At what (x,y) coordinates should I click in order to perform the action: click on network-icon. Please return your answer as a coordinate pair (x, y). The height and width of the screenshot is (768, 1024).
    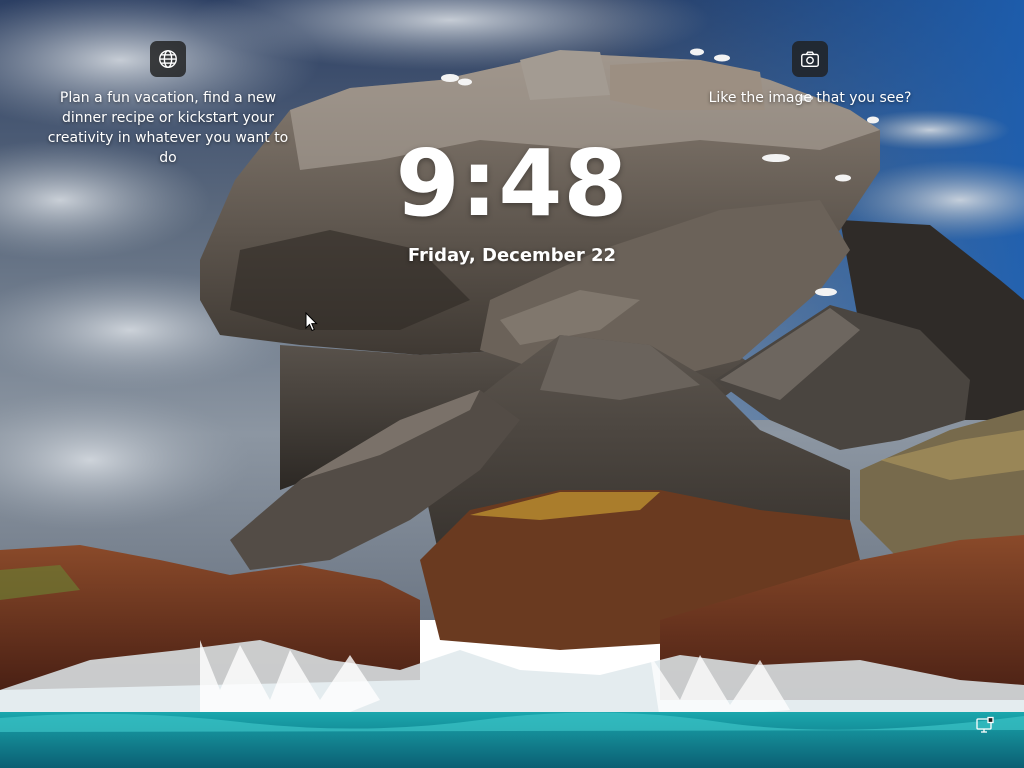
    Looking at the image, I should click on (985, 726).